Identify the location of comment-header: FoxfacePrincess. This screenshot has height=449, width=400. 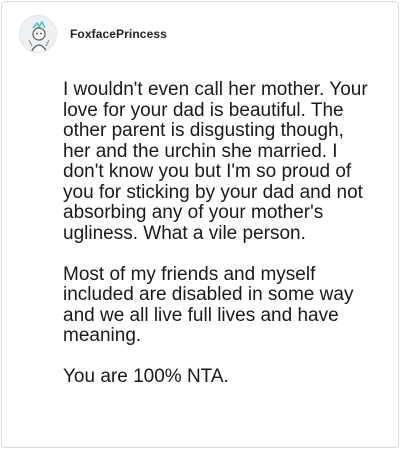
(93, 34).